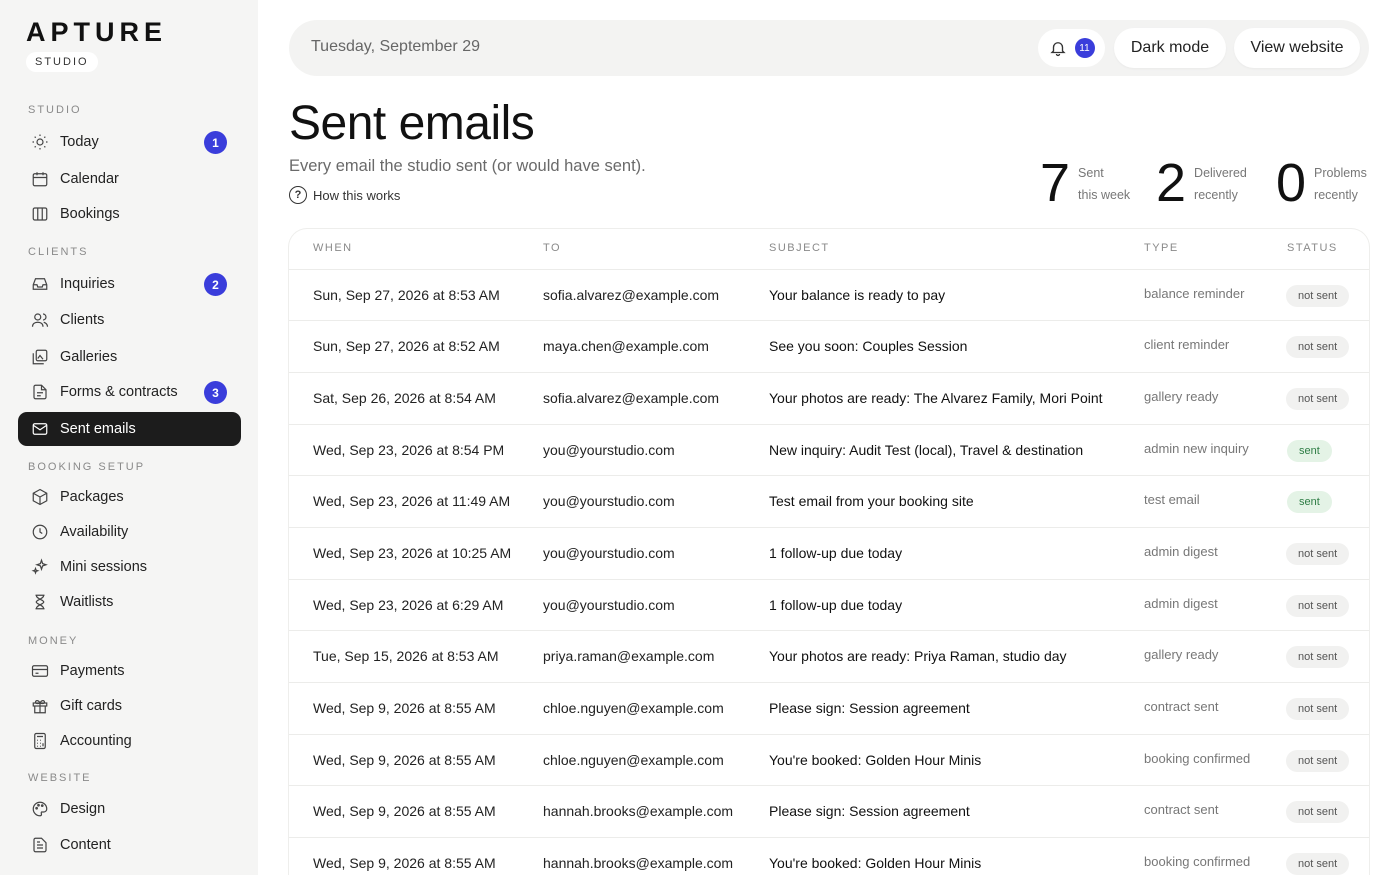 The height and width of the screenshot is (875, 1400). What do you see at coordinates (129, 845) in the screenshot?
I see `sidebar-item-content: Content` at bounding box center [129, 845].